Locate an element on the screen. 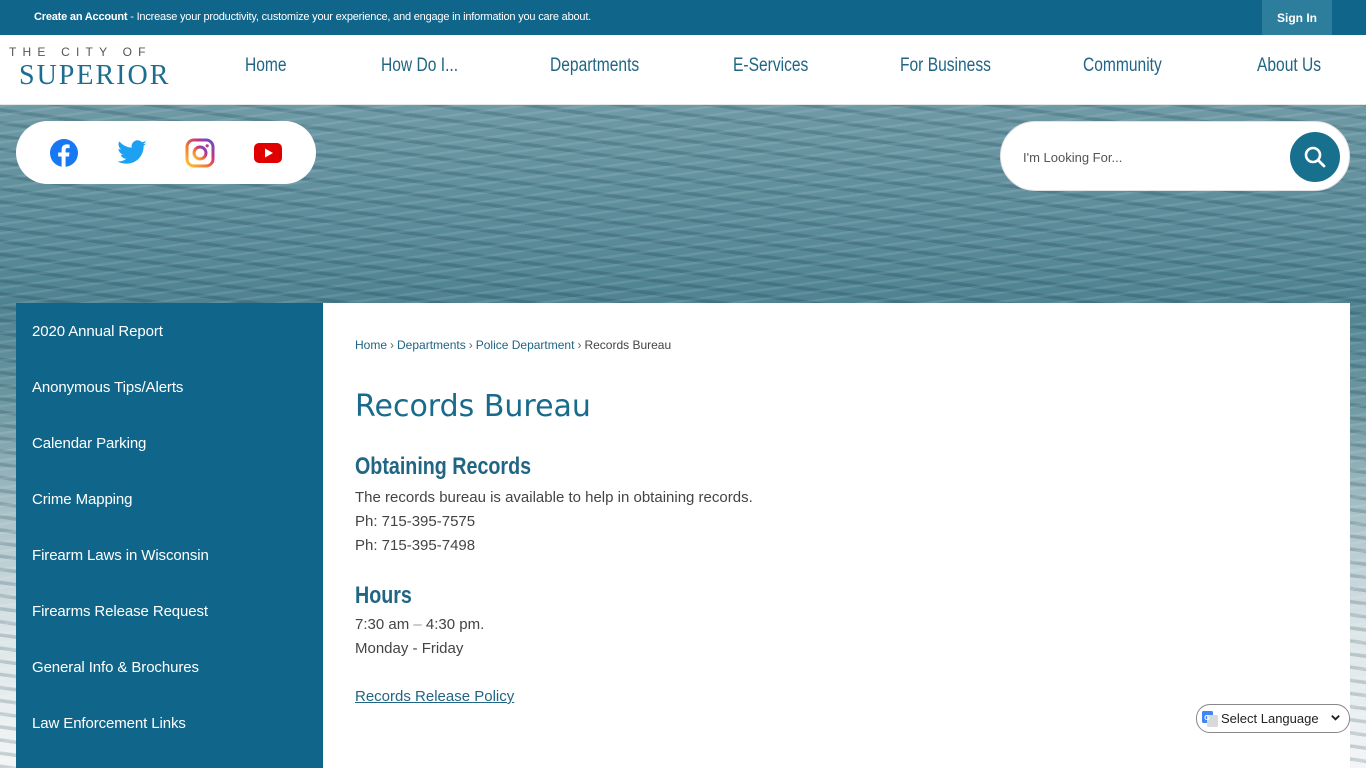 The width and height of the screenshot is (1366, 768). nav-departments: Departments is located at coordinates (594, 66).